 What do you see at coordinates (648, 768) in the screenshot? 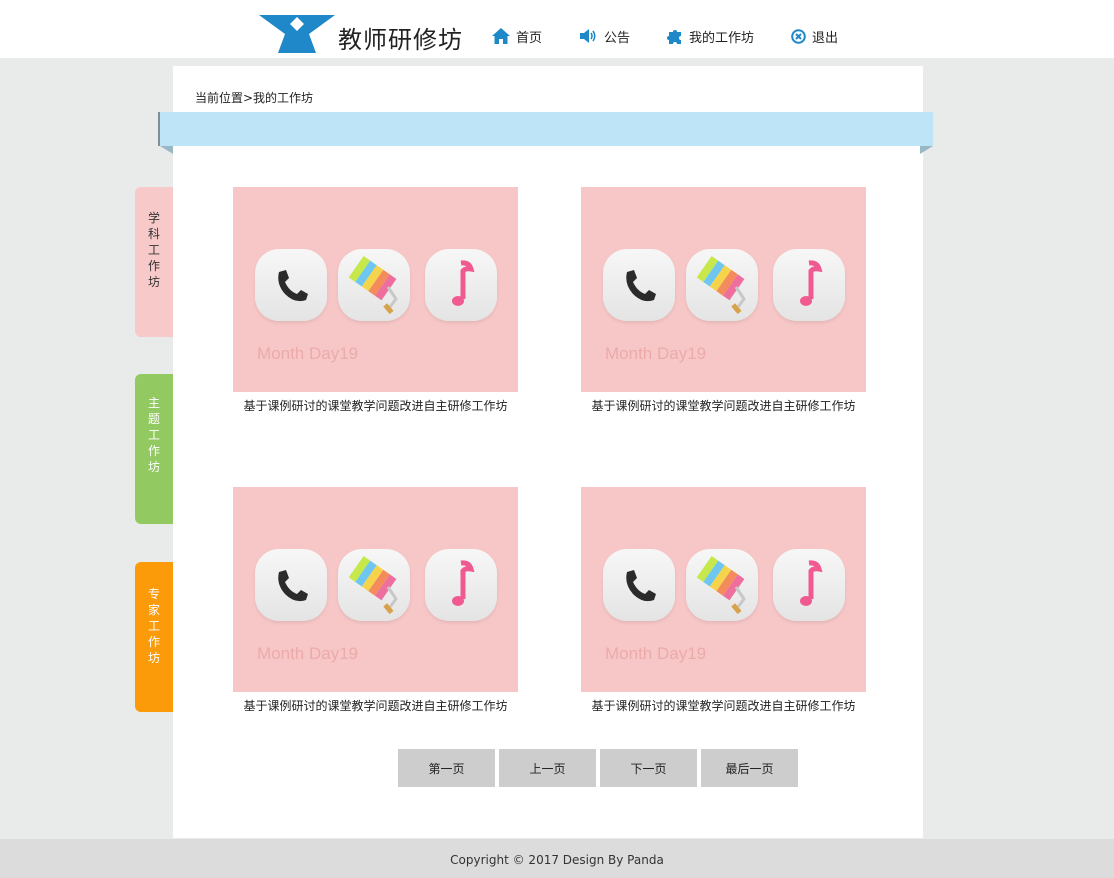
I see `next-page-button: 下一页` at bounding box center [648, 768].